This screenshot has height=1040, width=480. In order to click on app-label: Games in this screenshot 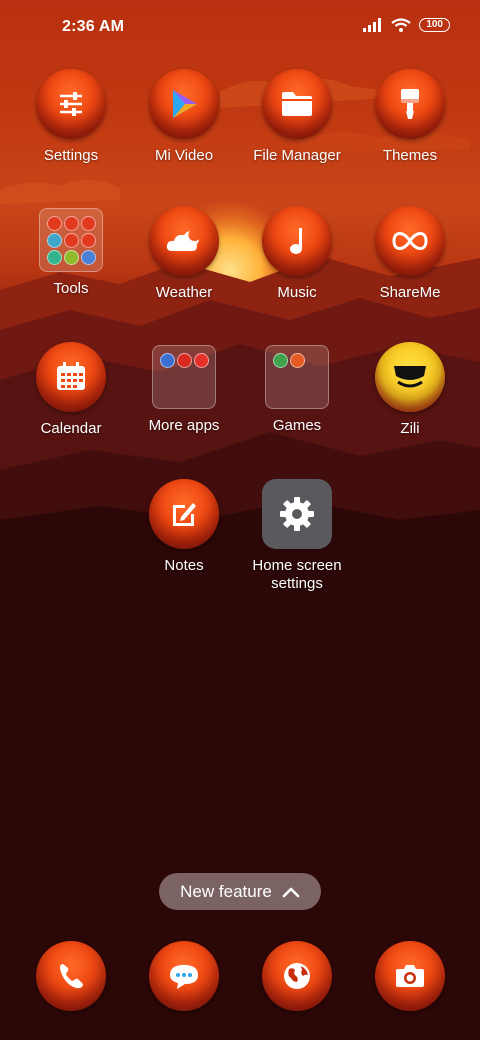, I will do `click(297, 425)`.